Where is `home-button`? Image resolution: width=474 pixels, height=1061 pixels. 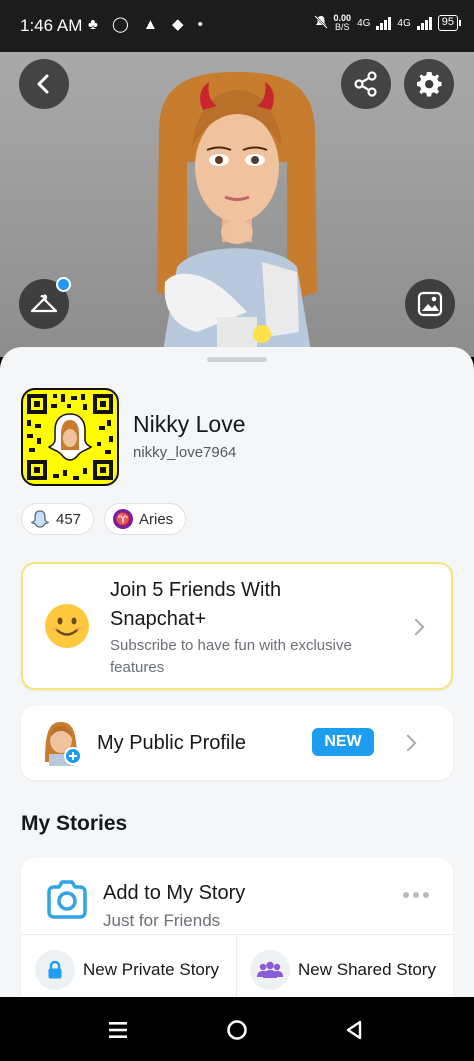 home-button is located at coordinates (237, 1030).